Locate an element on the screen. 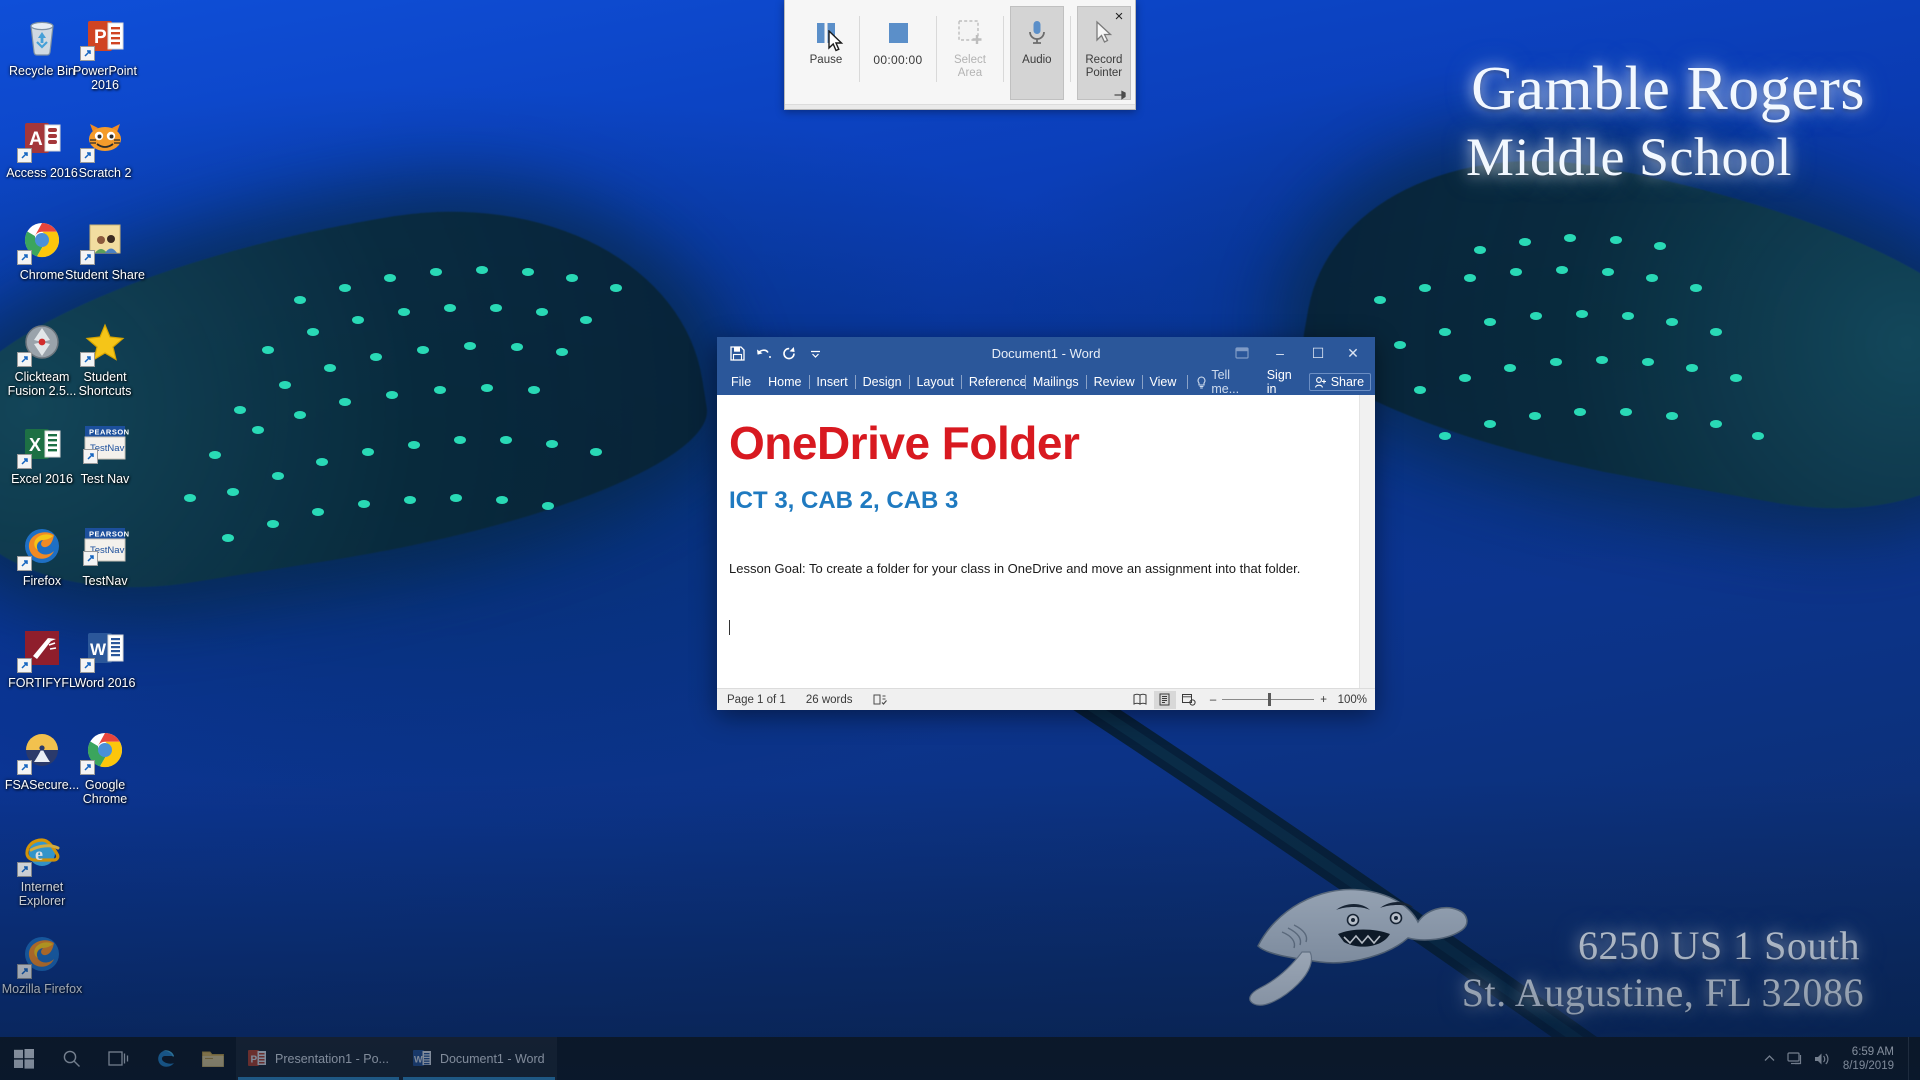 Image resolution: width=1920 pixels, height=1080 pixels. recorder-record-pointer-label-line2: Pointer is located at coordinates (1104, 73).